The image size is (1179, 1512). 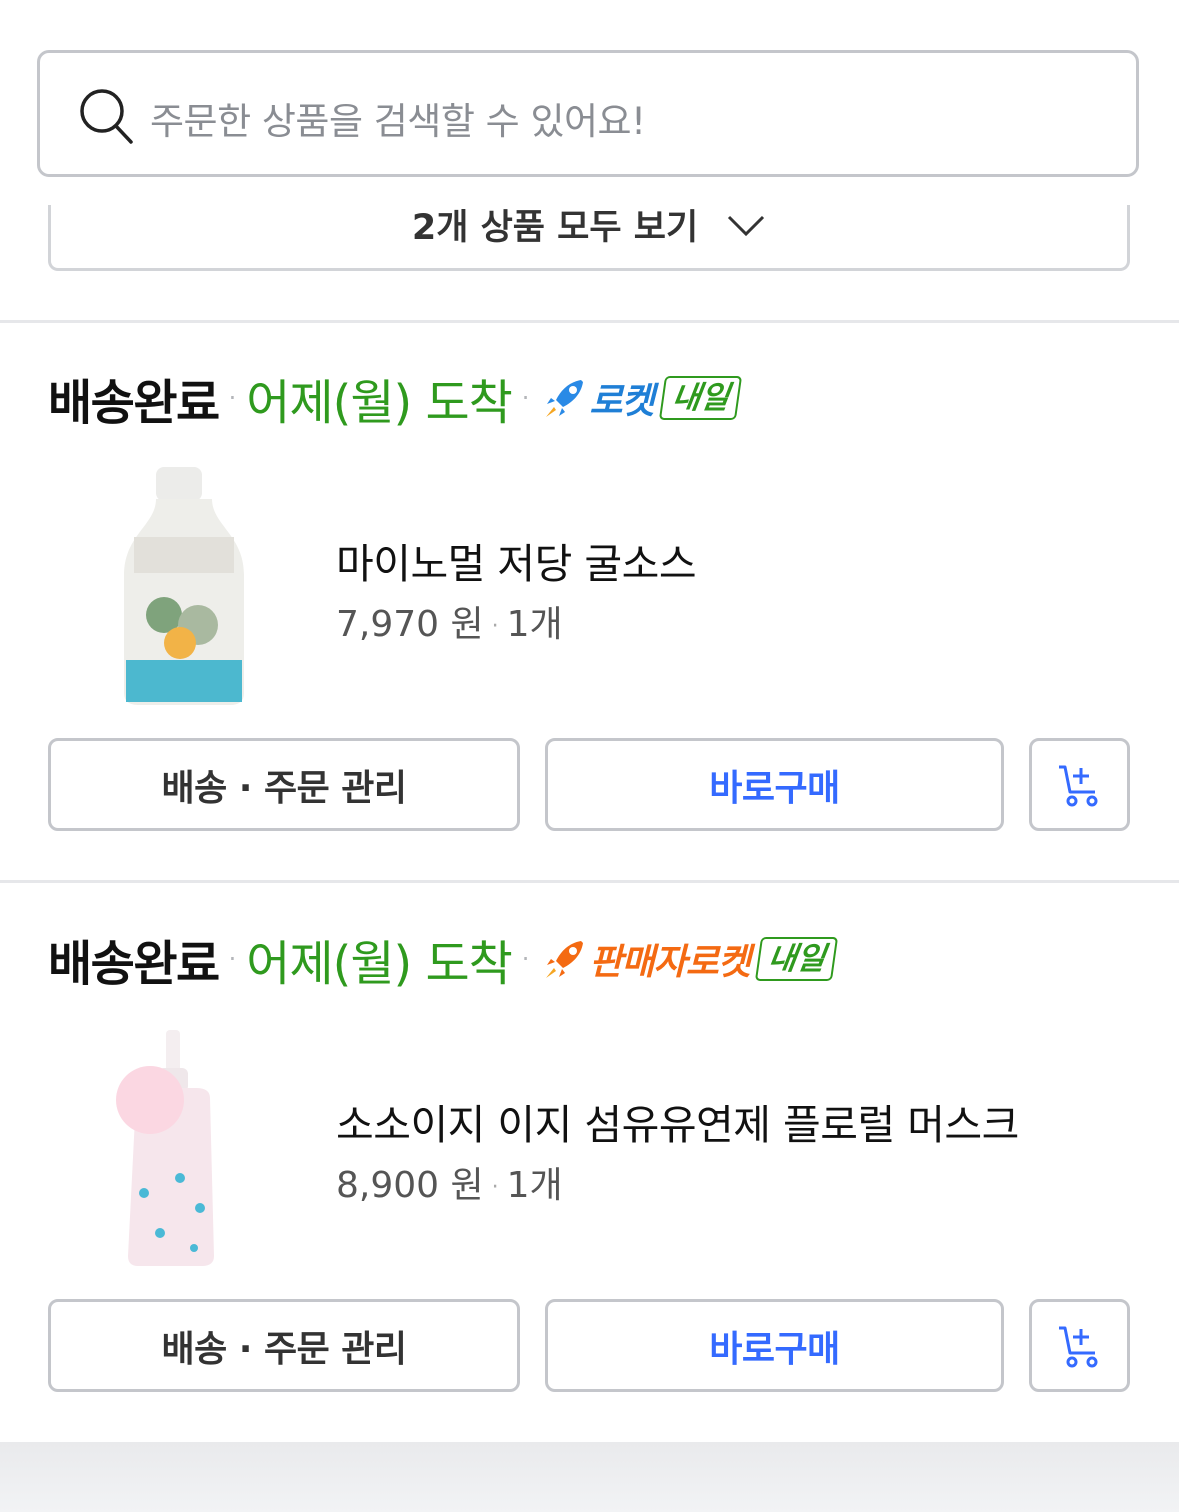 I want to click on product-price-quantity: 8,900 원 · 1개, so click(x=449, y=1185).